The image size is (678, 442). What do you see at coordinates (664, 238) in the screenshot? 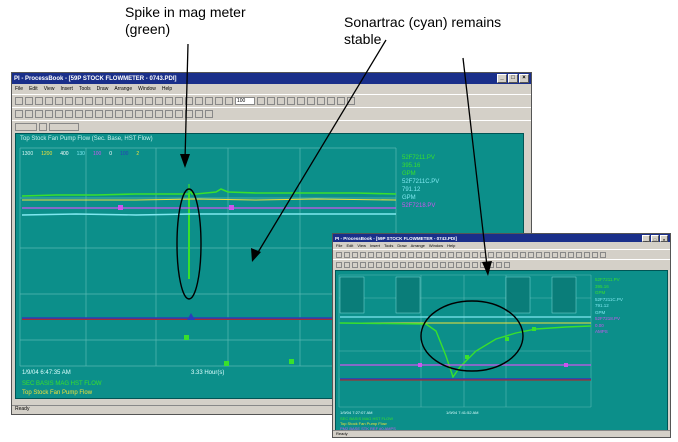
I see `zoom-close-icon: ×` at bounding box center [664, 238].